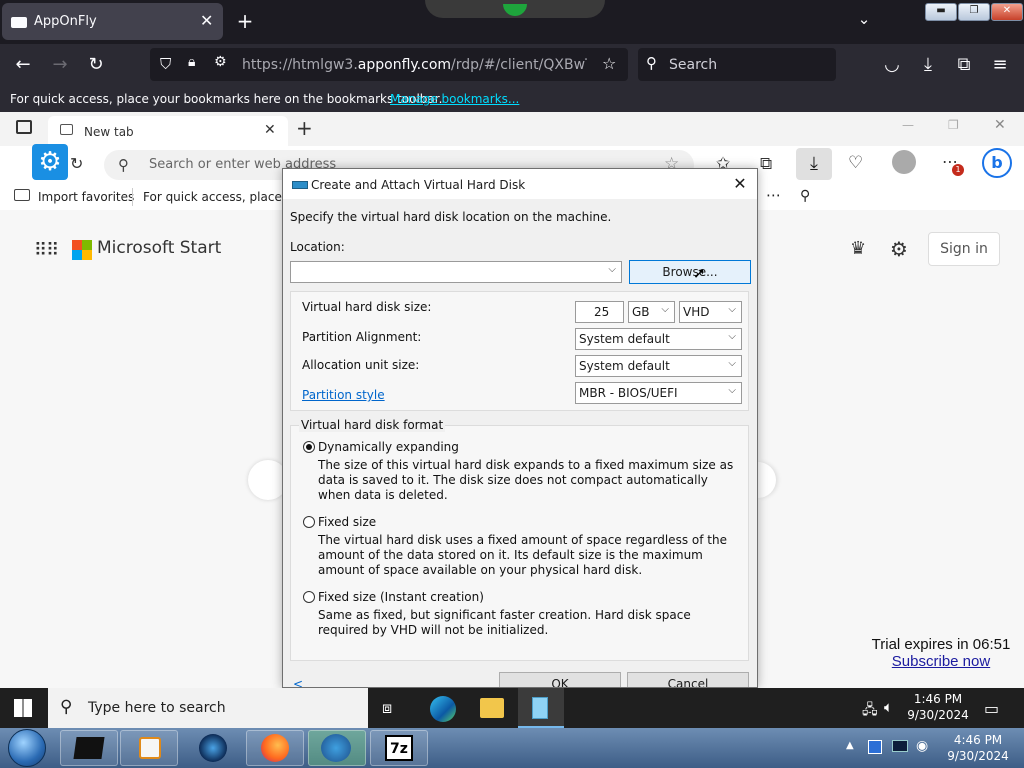  Describe the element at coordinates (624, 339) in the screenshot. I see `partition-alignment-value: System default` at that location.